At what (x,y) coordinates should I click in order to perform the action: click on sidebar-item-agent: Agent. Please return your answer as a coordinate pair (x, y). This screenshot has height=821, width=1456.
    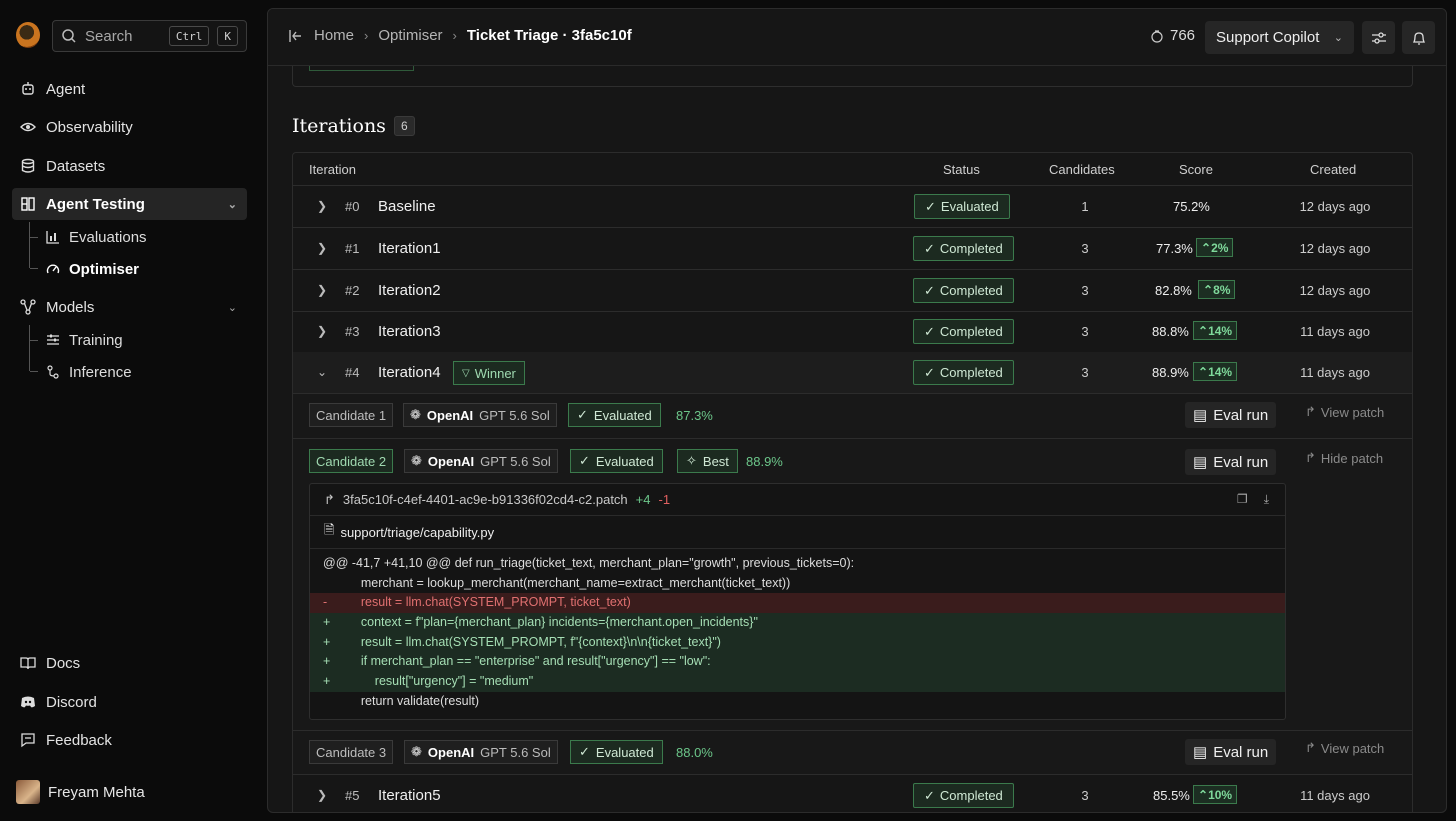
    Looking at the image, I should click on (129, 89).